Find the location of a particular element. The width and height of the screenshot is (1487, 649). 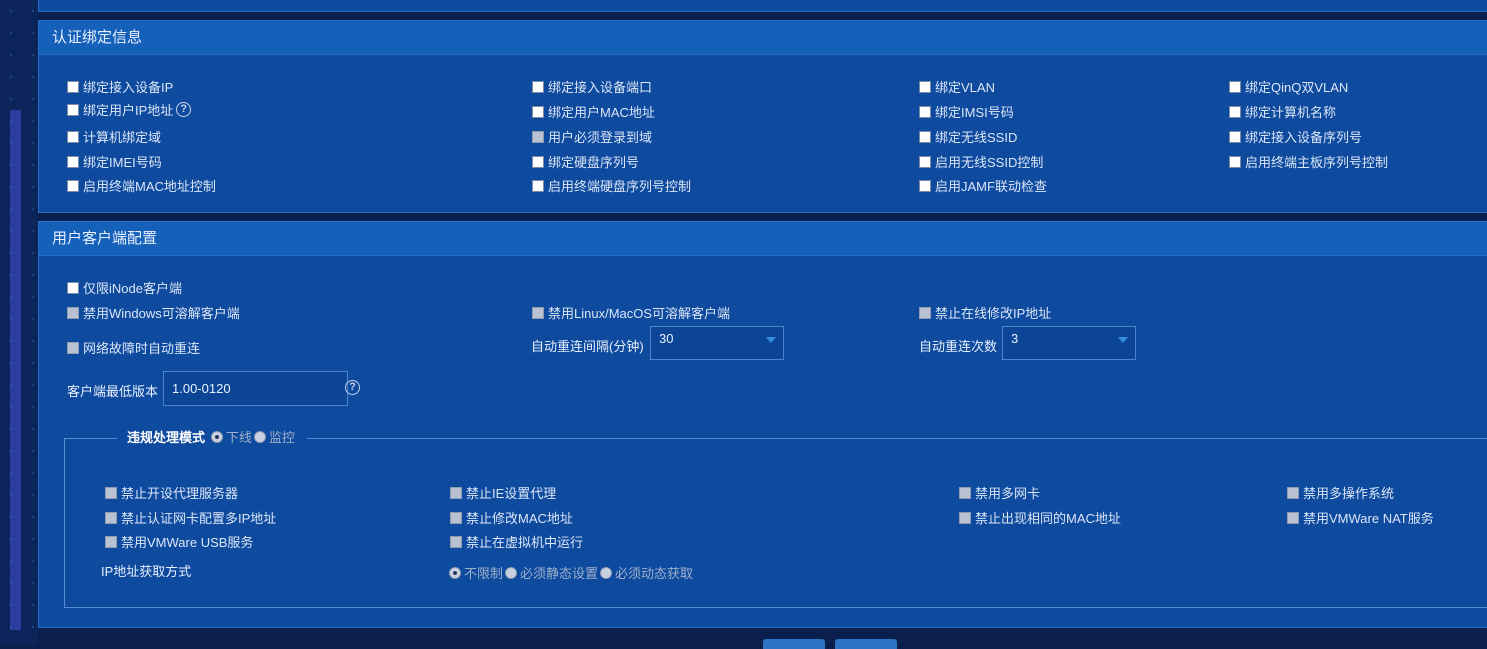

bind-device-ip-checkbox: 绑定接入设备IP is located at coordinates (120, 86).